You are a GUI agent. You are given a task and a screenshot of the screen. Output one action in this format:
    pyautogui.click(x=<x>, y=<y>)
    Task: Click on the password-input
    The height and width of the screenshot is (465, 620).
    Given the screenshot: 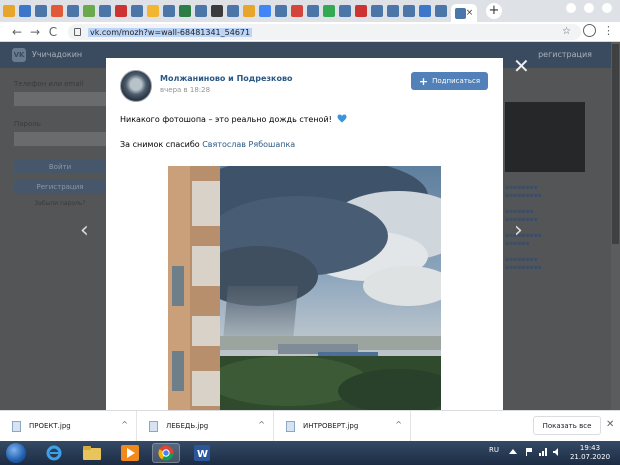 What is the action you would take?
    pyautogui.click(x=60, y=139)
    